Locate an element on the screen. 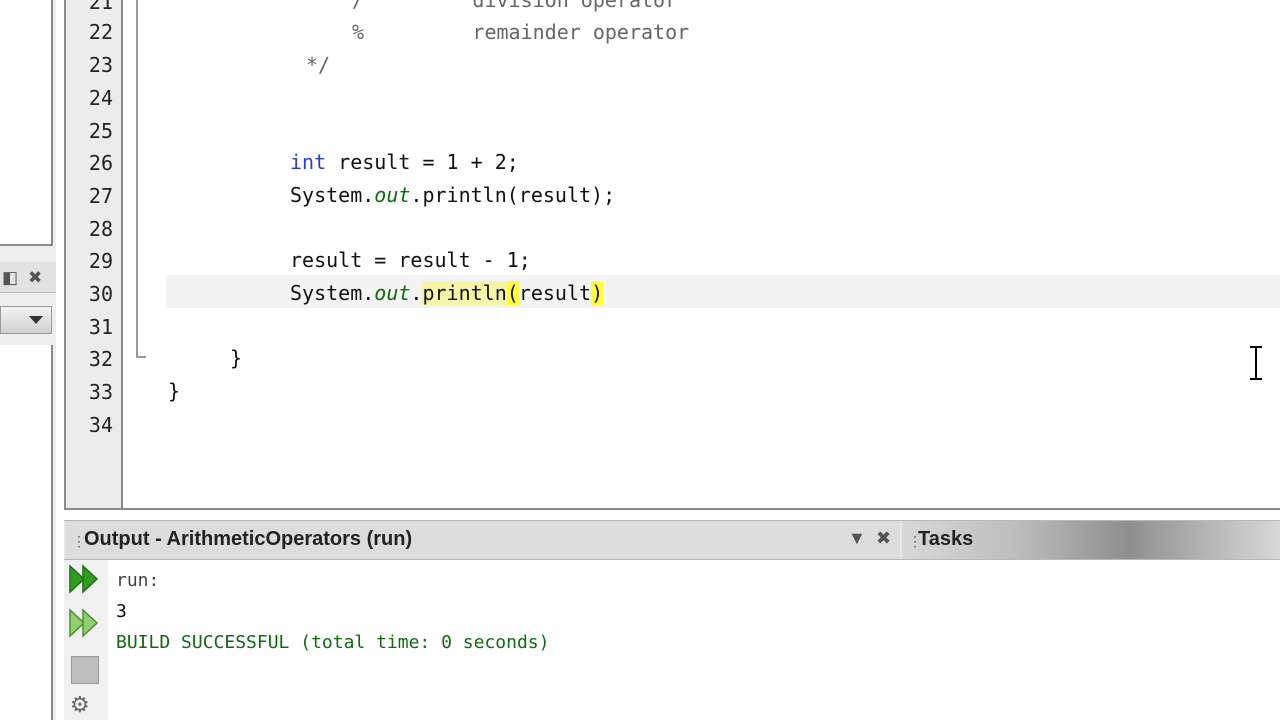  console-line: 3 is located at coordinates (121, 611).